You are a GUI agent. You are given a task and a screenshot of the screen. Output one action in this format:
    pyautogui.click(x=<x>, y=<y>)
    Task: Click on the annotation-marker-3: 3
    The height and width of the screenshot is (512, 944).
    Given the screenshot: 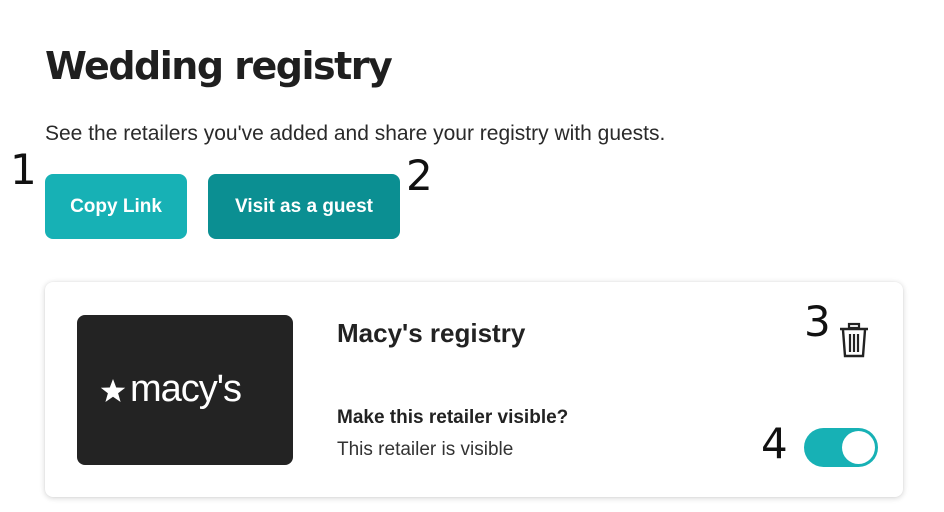 What is the action you would take?
    pyautogui.click(x=817, y=321)
    